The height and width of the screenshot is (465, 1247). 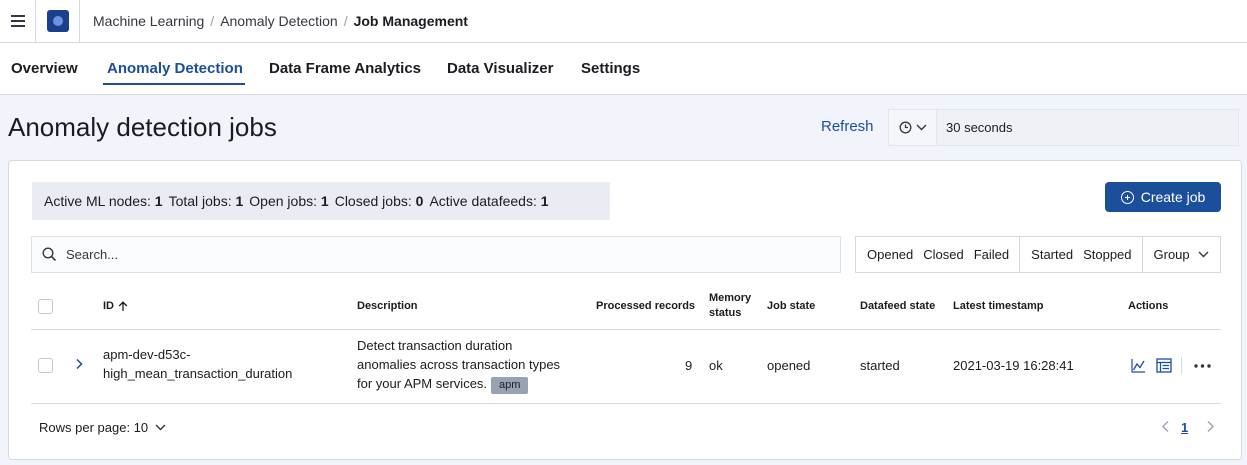 I want to click on description-line1: Detect transaction duration, so click(x=435, y=345).